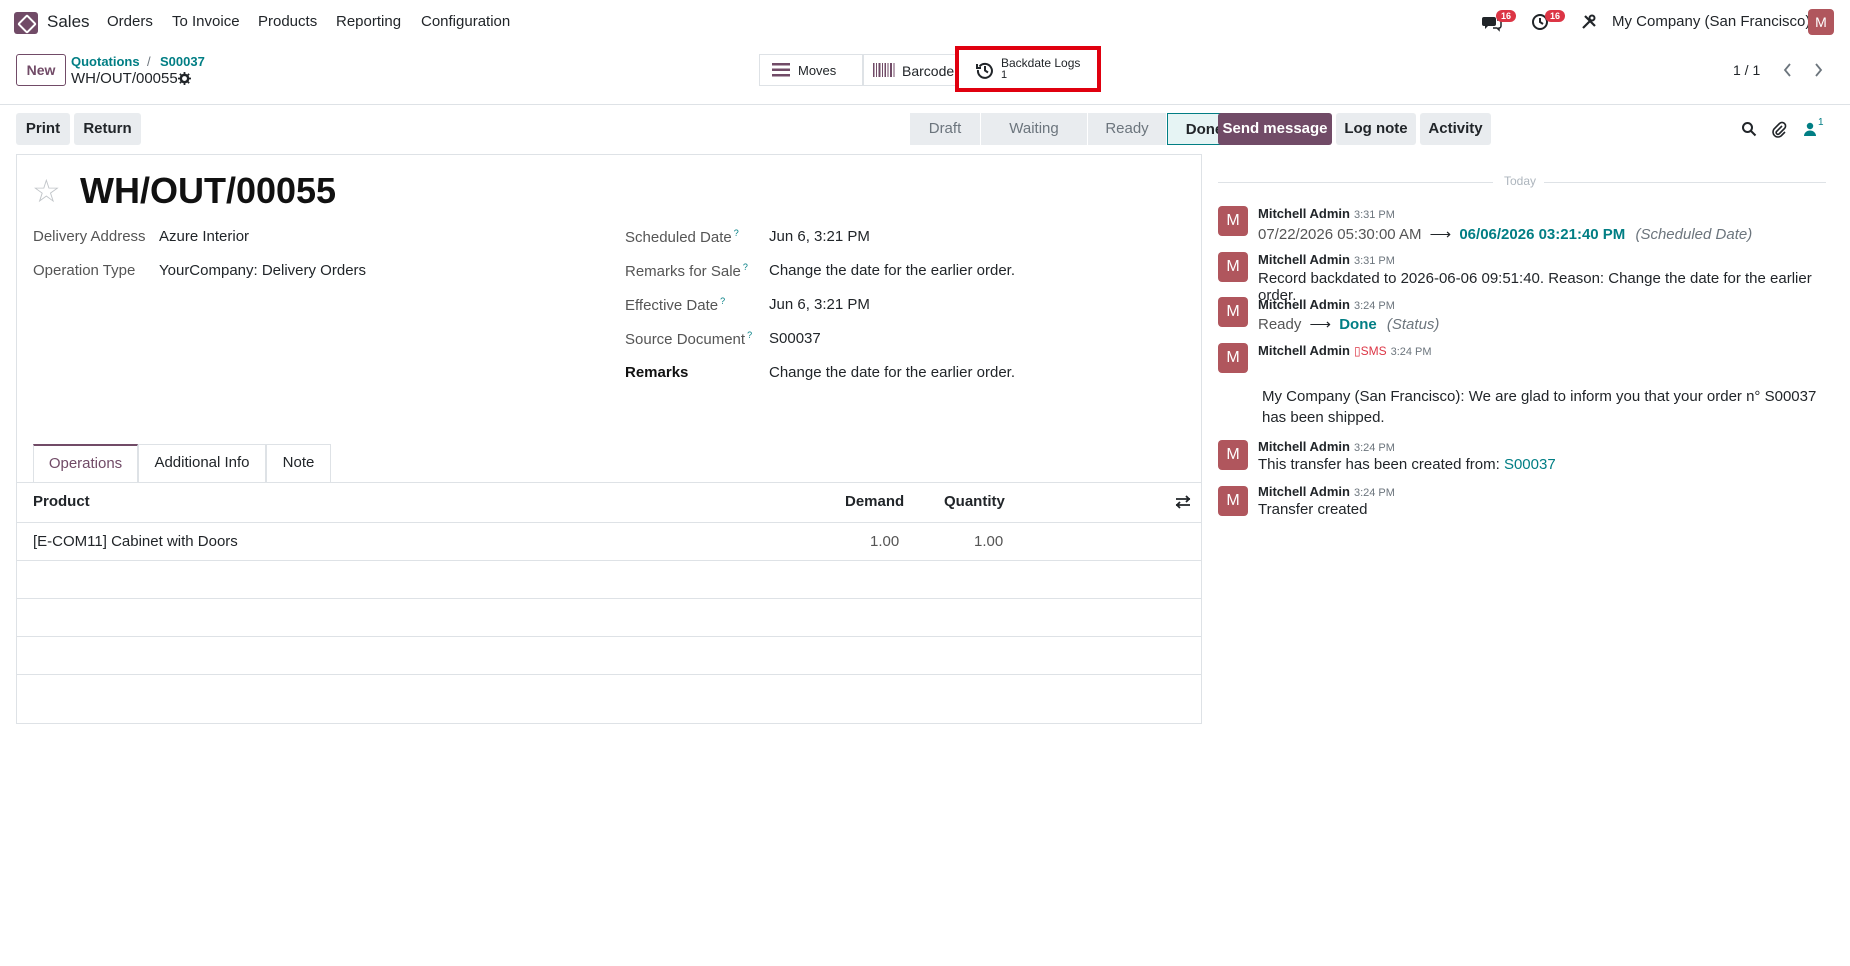 This screenshot has width=1850, height=966. I want to click on tracking-value-change: Ready ⟶ Done (Status), so click(1348, 324).